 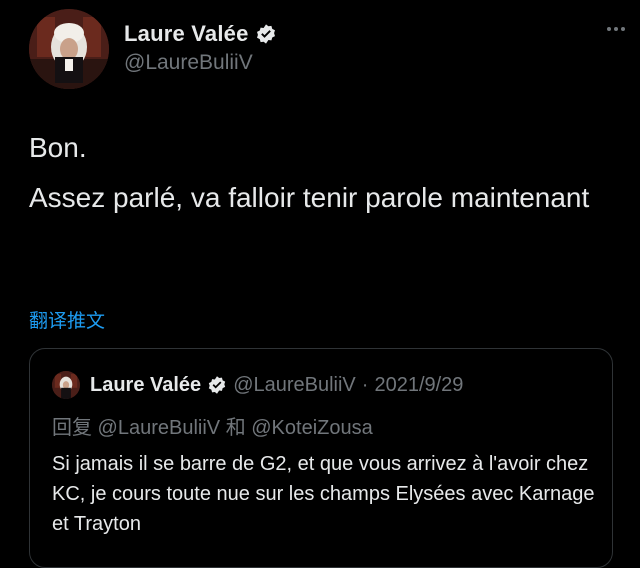 I want to click on ellipsis-icon, so click(x=618, y=29).